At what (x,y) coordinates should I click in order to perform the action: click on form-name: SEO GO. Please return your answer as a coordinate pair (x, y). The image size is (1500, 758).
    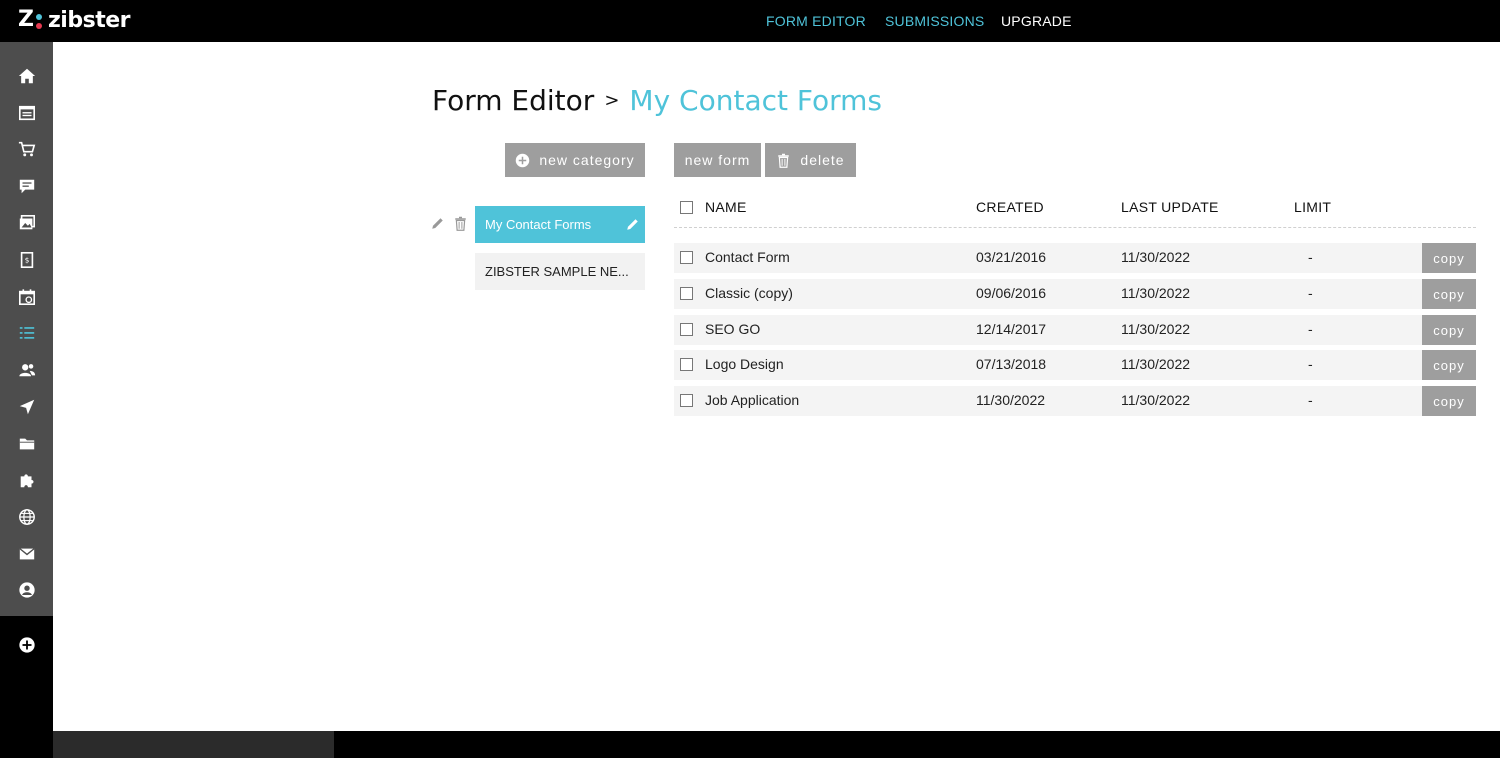
    Looking at the image, I should click on (732, 329).